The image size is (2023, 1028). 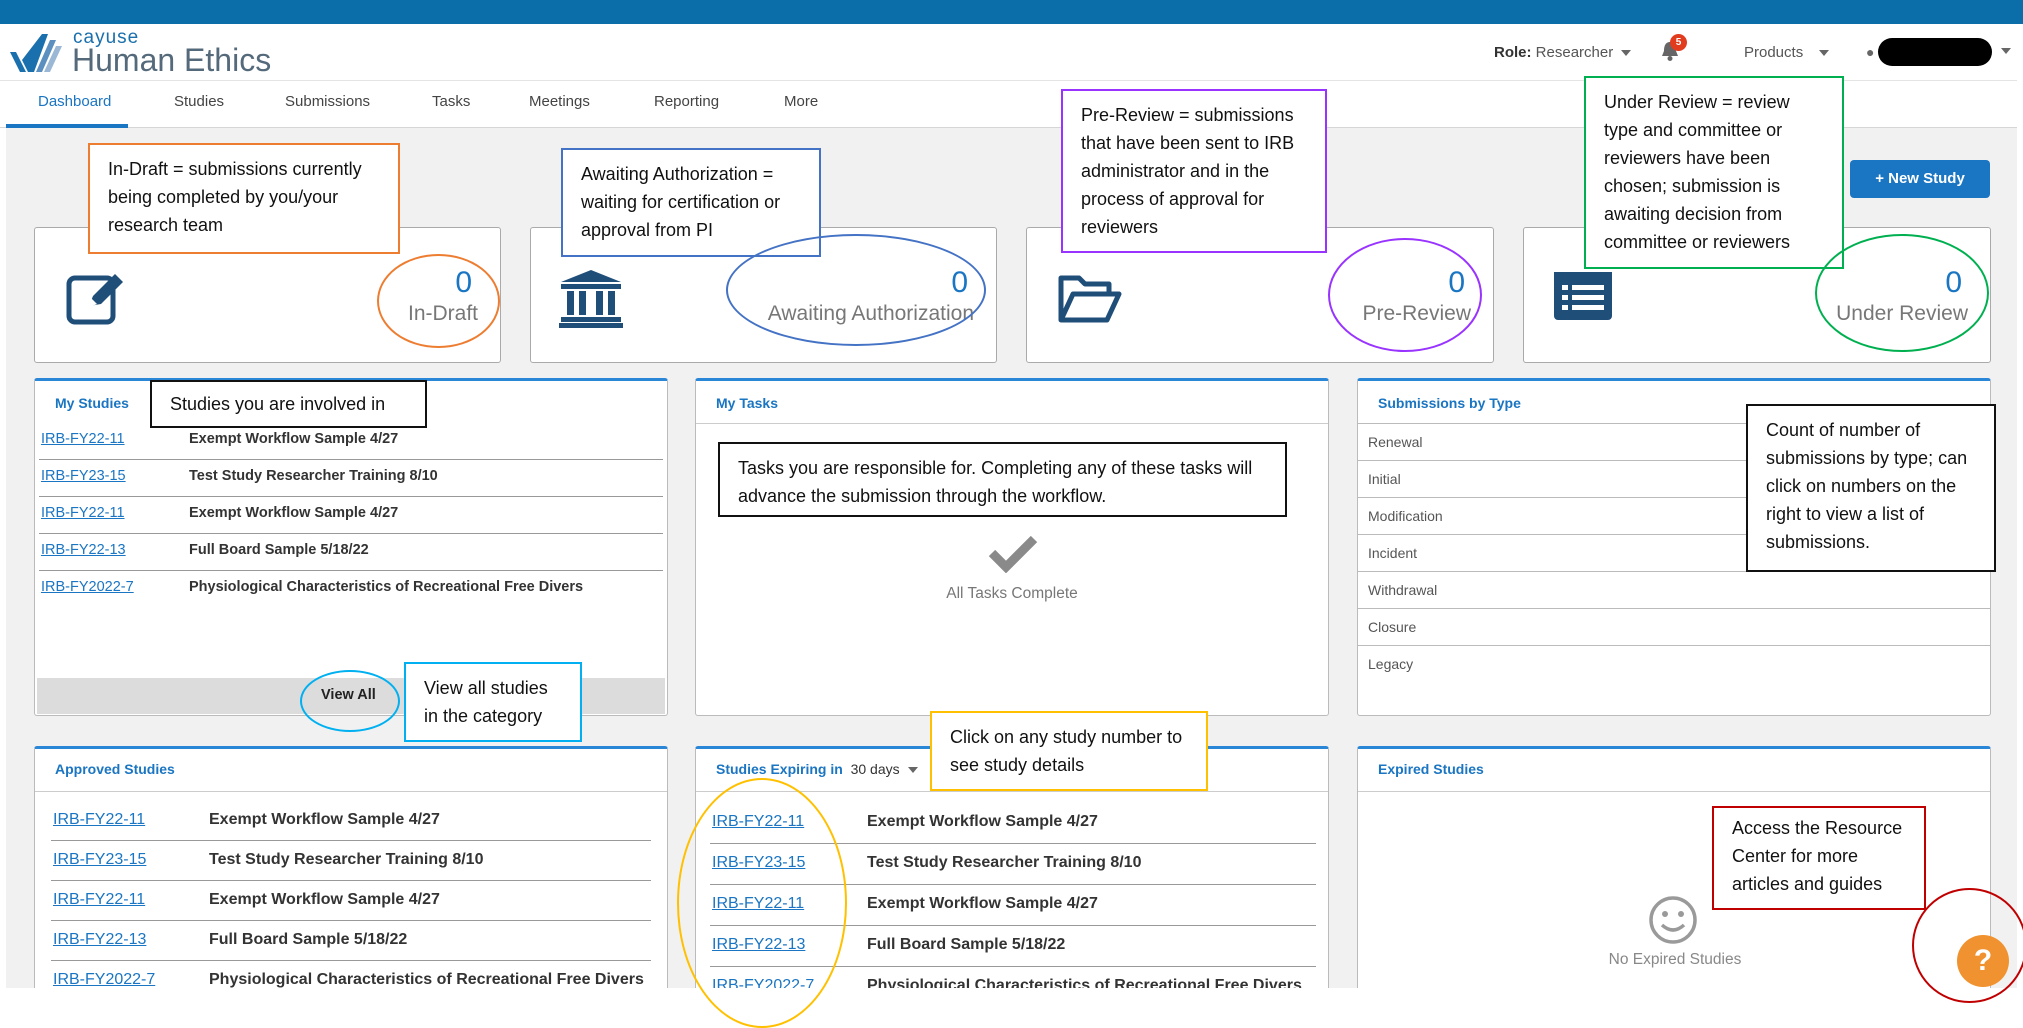 I want to click on new-study-button: + New Study, so click(x=1920, y=179).